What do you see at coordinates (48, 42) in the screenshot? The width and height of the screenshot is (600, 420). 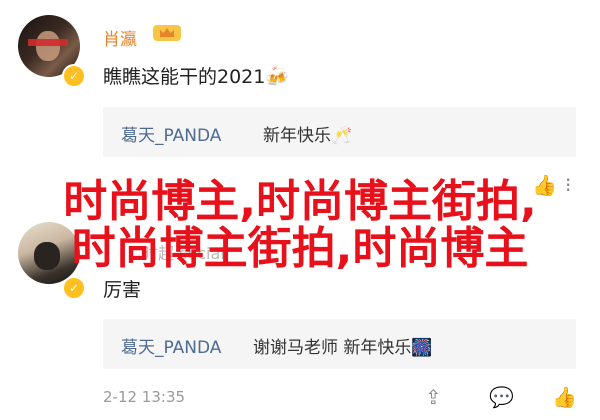 I see `avatar-accent` at bounding box center [48, 42].